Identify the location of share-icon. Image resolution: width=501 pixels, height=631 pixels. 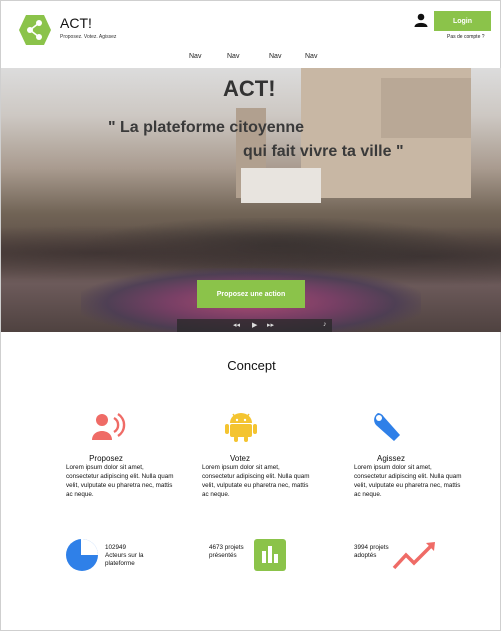
(35, 30).